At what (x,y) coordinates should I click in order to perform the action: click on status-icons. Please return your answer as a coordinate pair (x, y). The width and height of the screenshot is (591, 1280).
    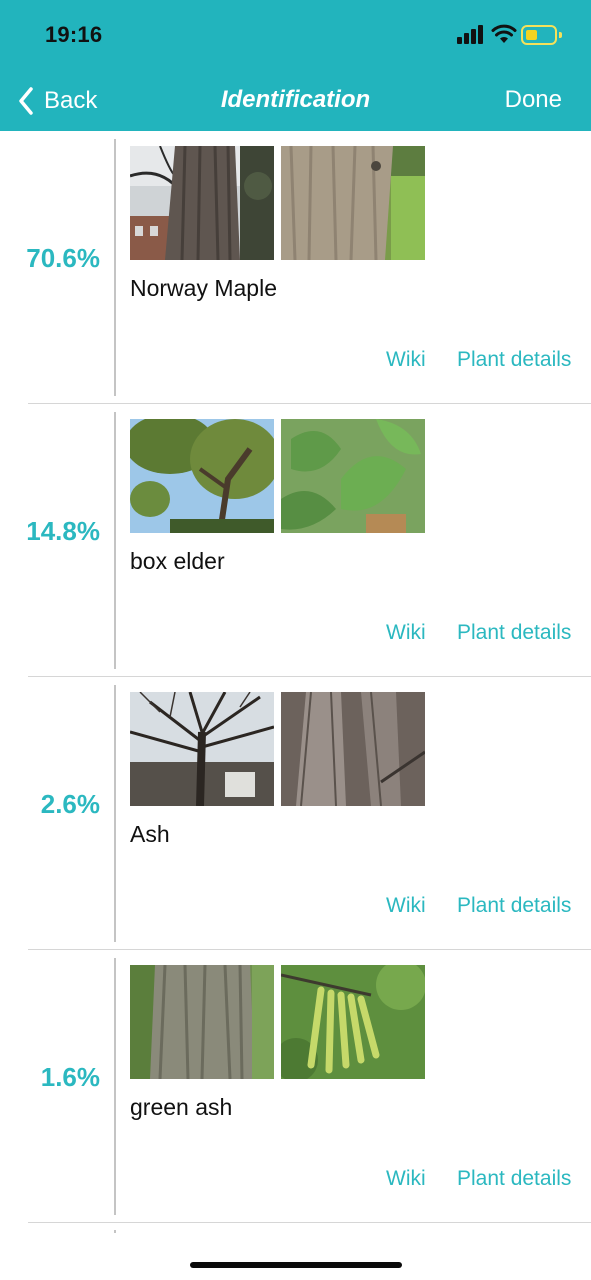
    Looking at the image, I should click on (512, 35).